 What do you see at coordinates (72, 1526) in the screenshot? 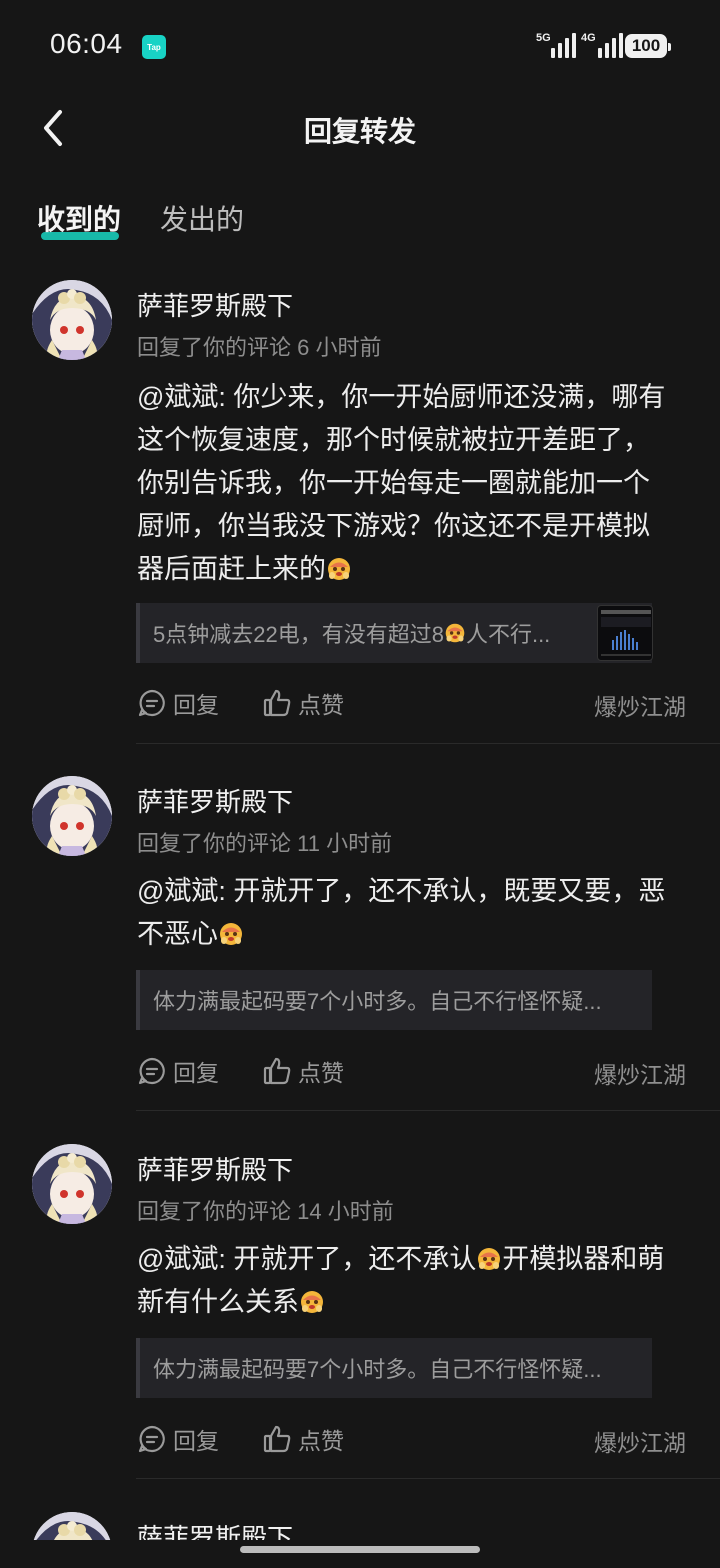
I see `avatar` at bounding box center [72, 1526].